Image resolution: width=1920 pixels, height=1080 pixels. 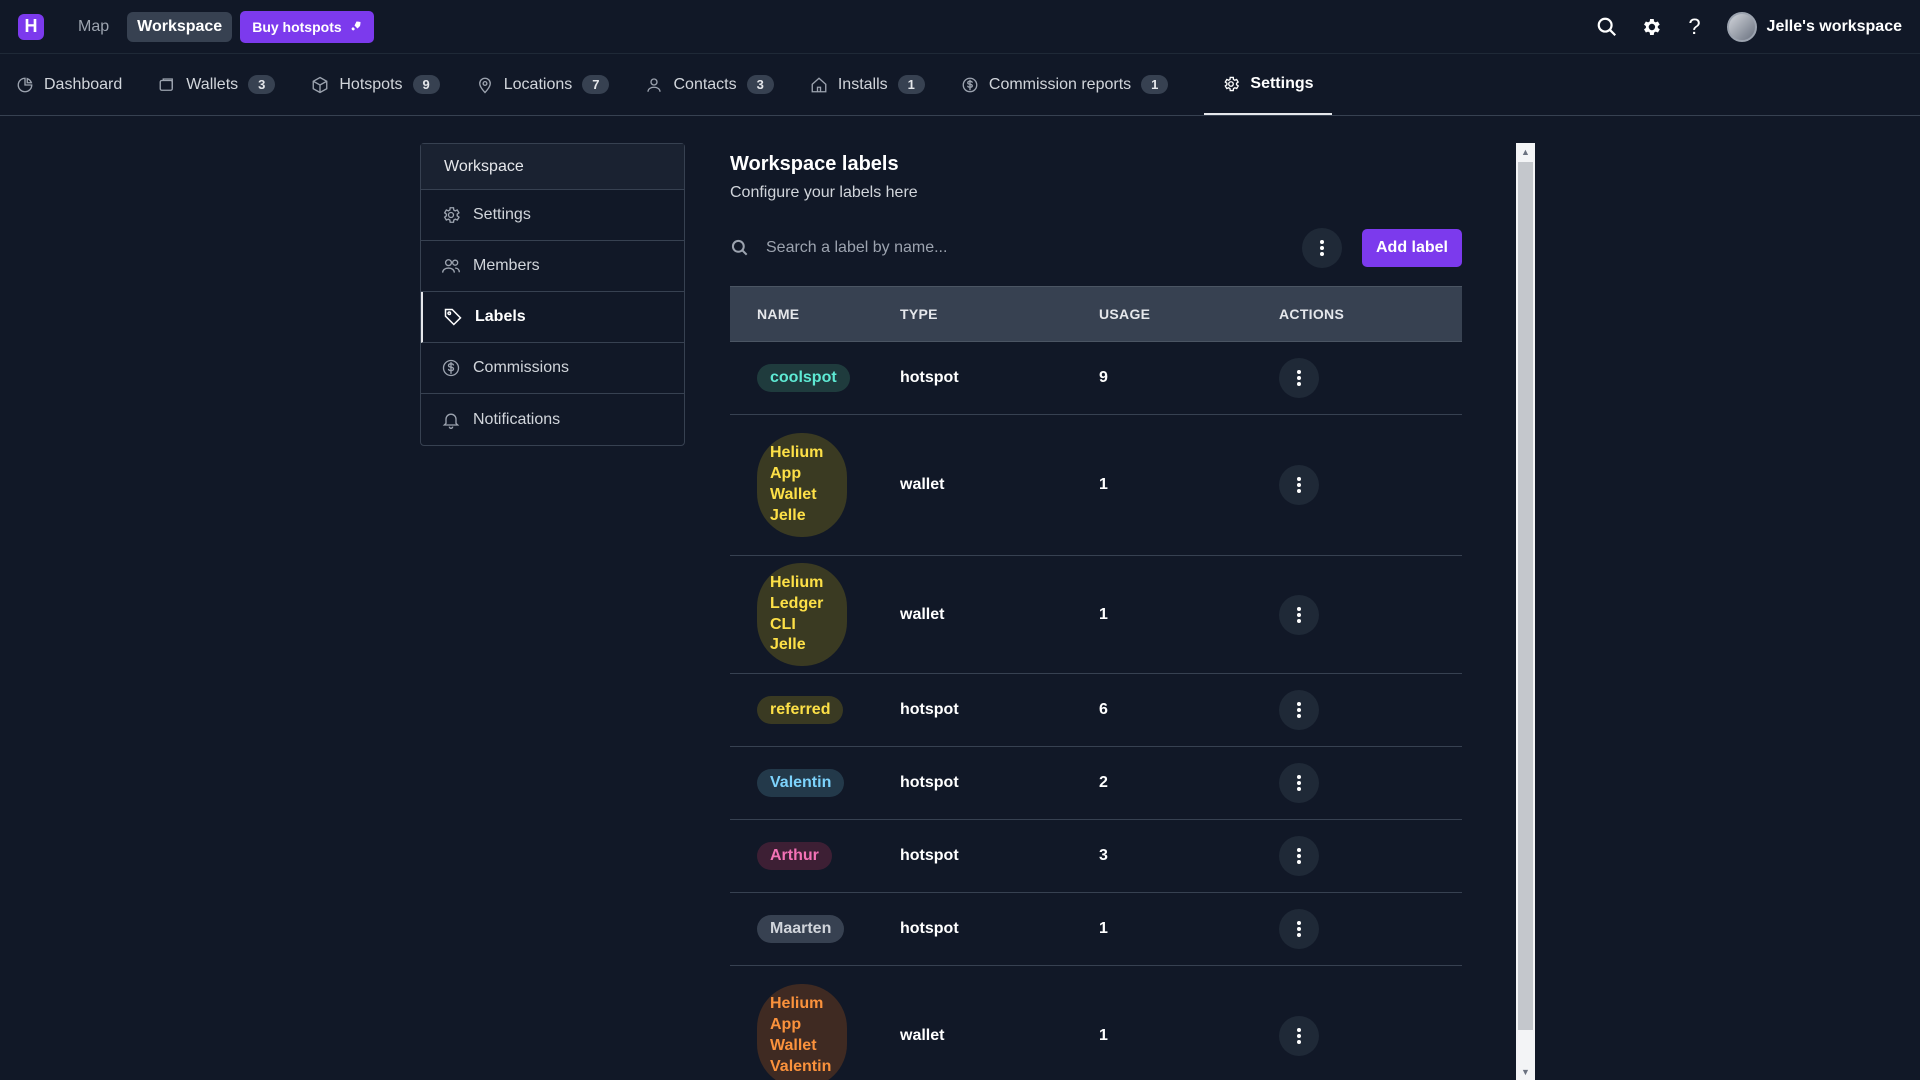 What do you see at coordinates (801, 783) in the screenshot?
I see `label-chip: Valentin` at bounding box center [801, 783].